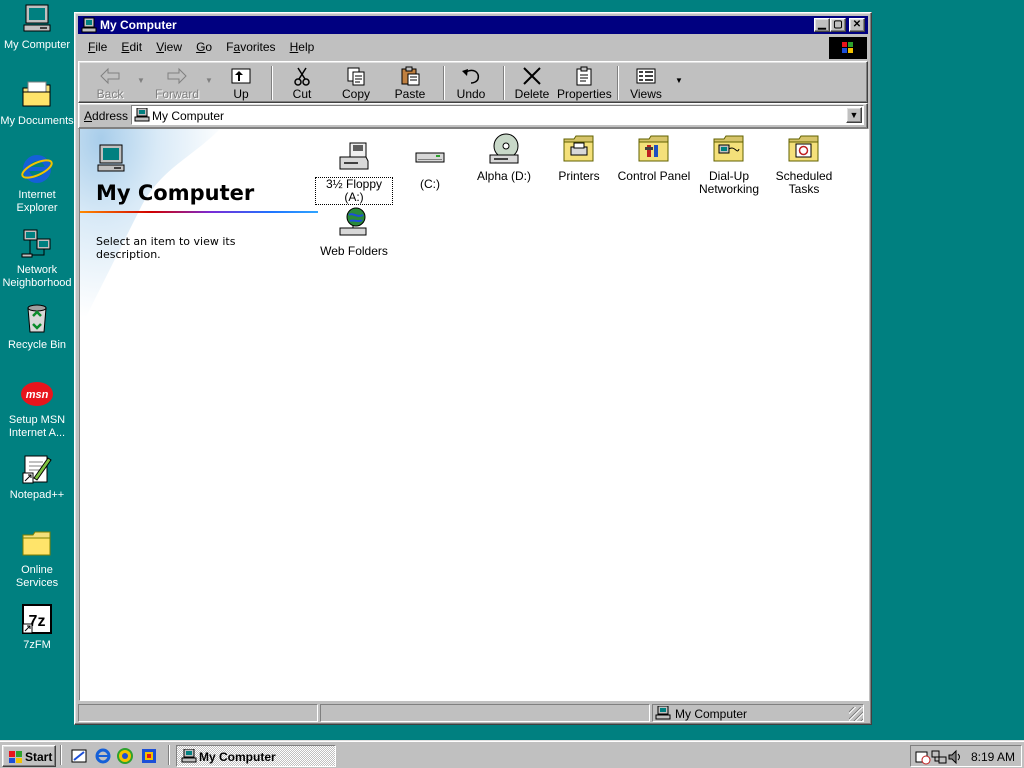 This screenshot has height=768, width=1024. What do you see at coordinates (410, 83) in the screenshot?
I see `paste-button: Paste` at bounding box center [410, 83].